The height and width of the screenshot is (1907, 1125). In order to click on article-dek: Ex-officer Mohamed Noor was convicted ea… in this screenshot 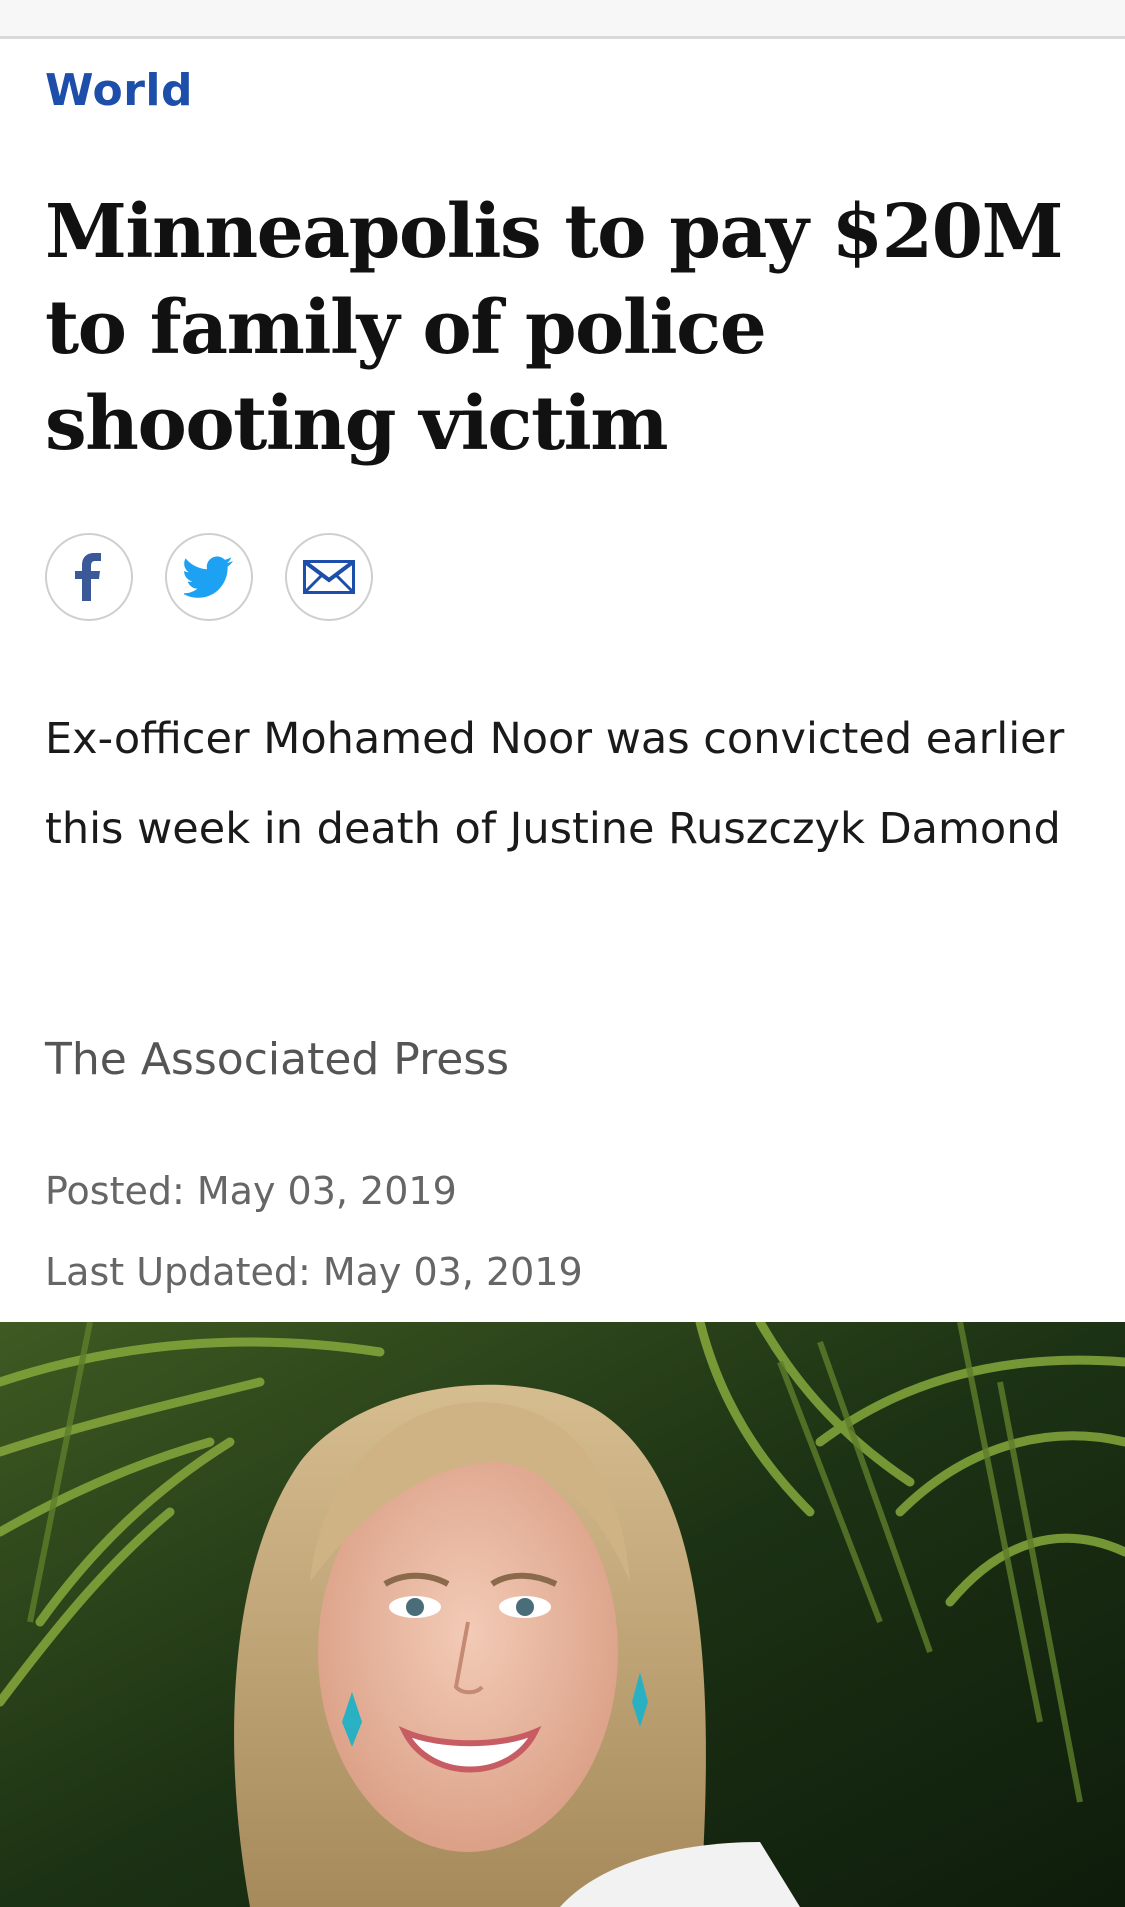, I will do `click(555, 784)`.